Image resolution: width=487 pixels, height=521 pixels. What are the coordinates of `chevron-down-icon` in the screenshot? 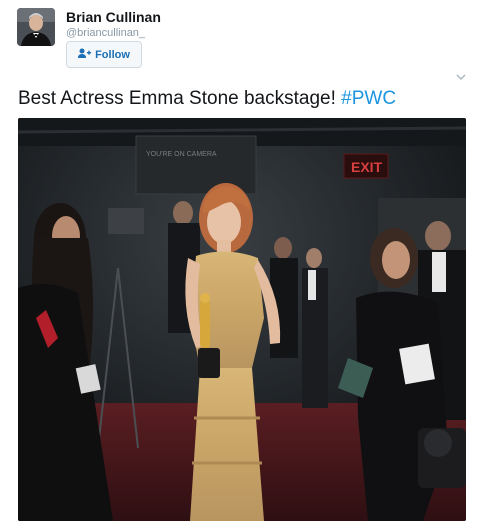 It's located at (461, 76).